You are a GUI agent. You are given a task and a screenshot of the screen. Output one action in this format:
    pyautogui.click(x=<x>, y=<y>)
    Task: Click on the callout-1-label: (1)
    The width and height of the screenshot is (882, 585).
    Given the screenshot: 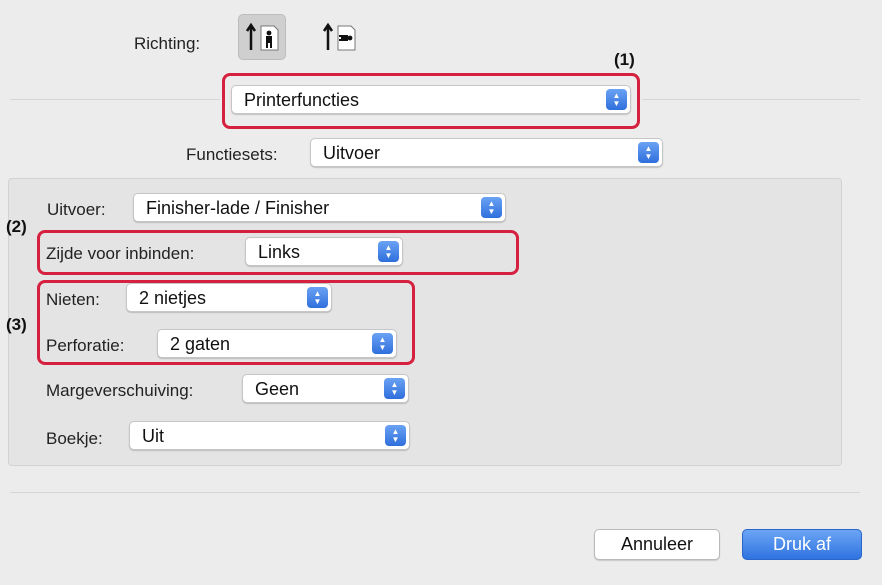 What is the action you would take?
    pyautogui.click(x=624, y=59)
    